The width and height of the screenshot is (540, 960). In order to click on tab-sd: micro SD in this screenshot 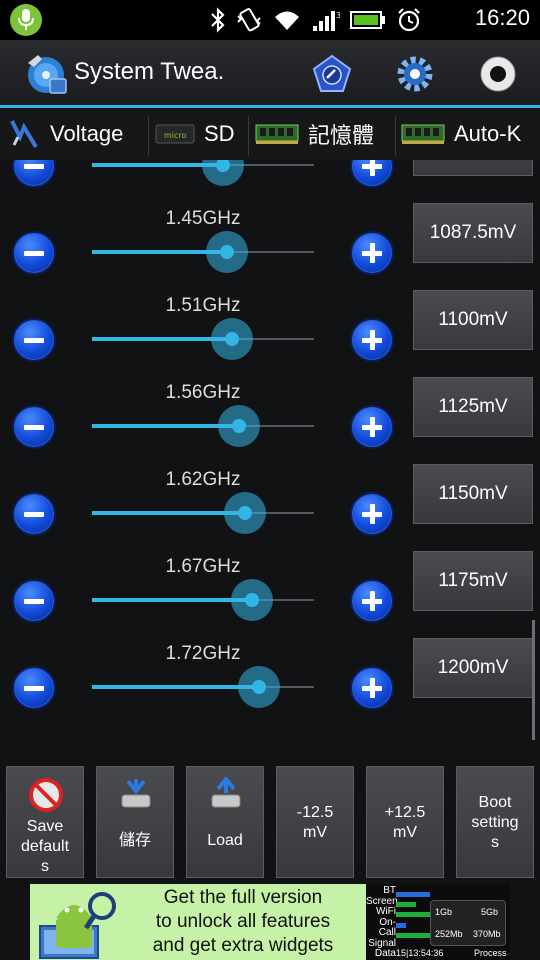, I will do `click(194, 134)`.